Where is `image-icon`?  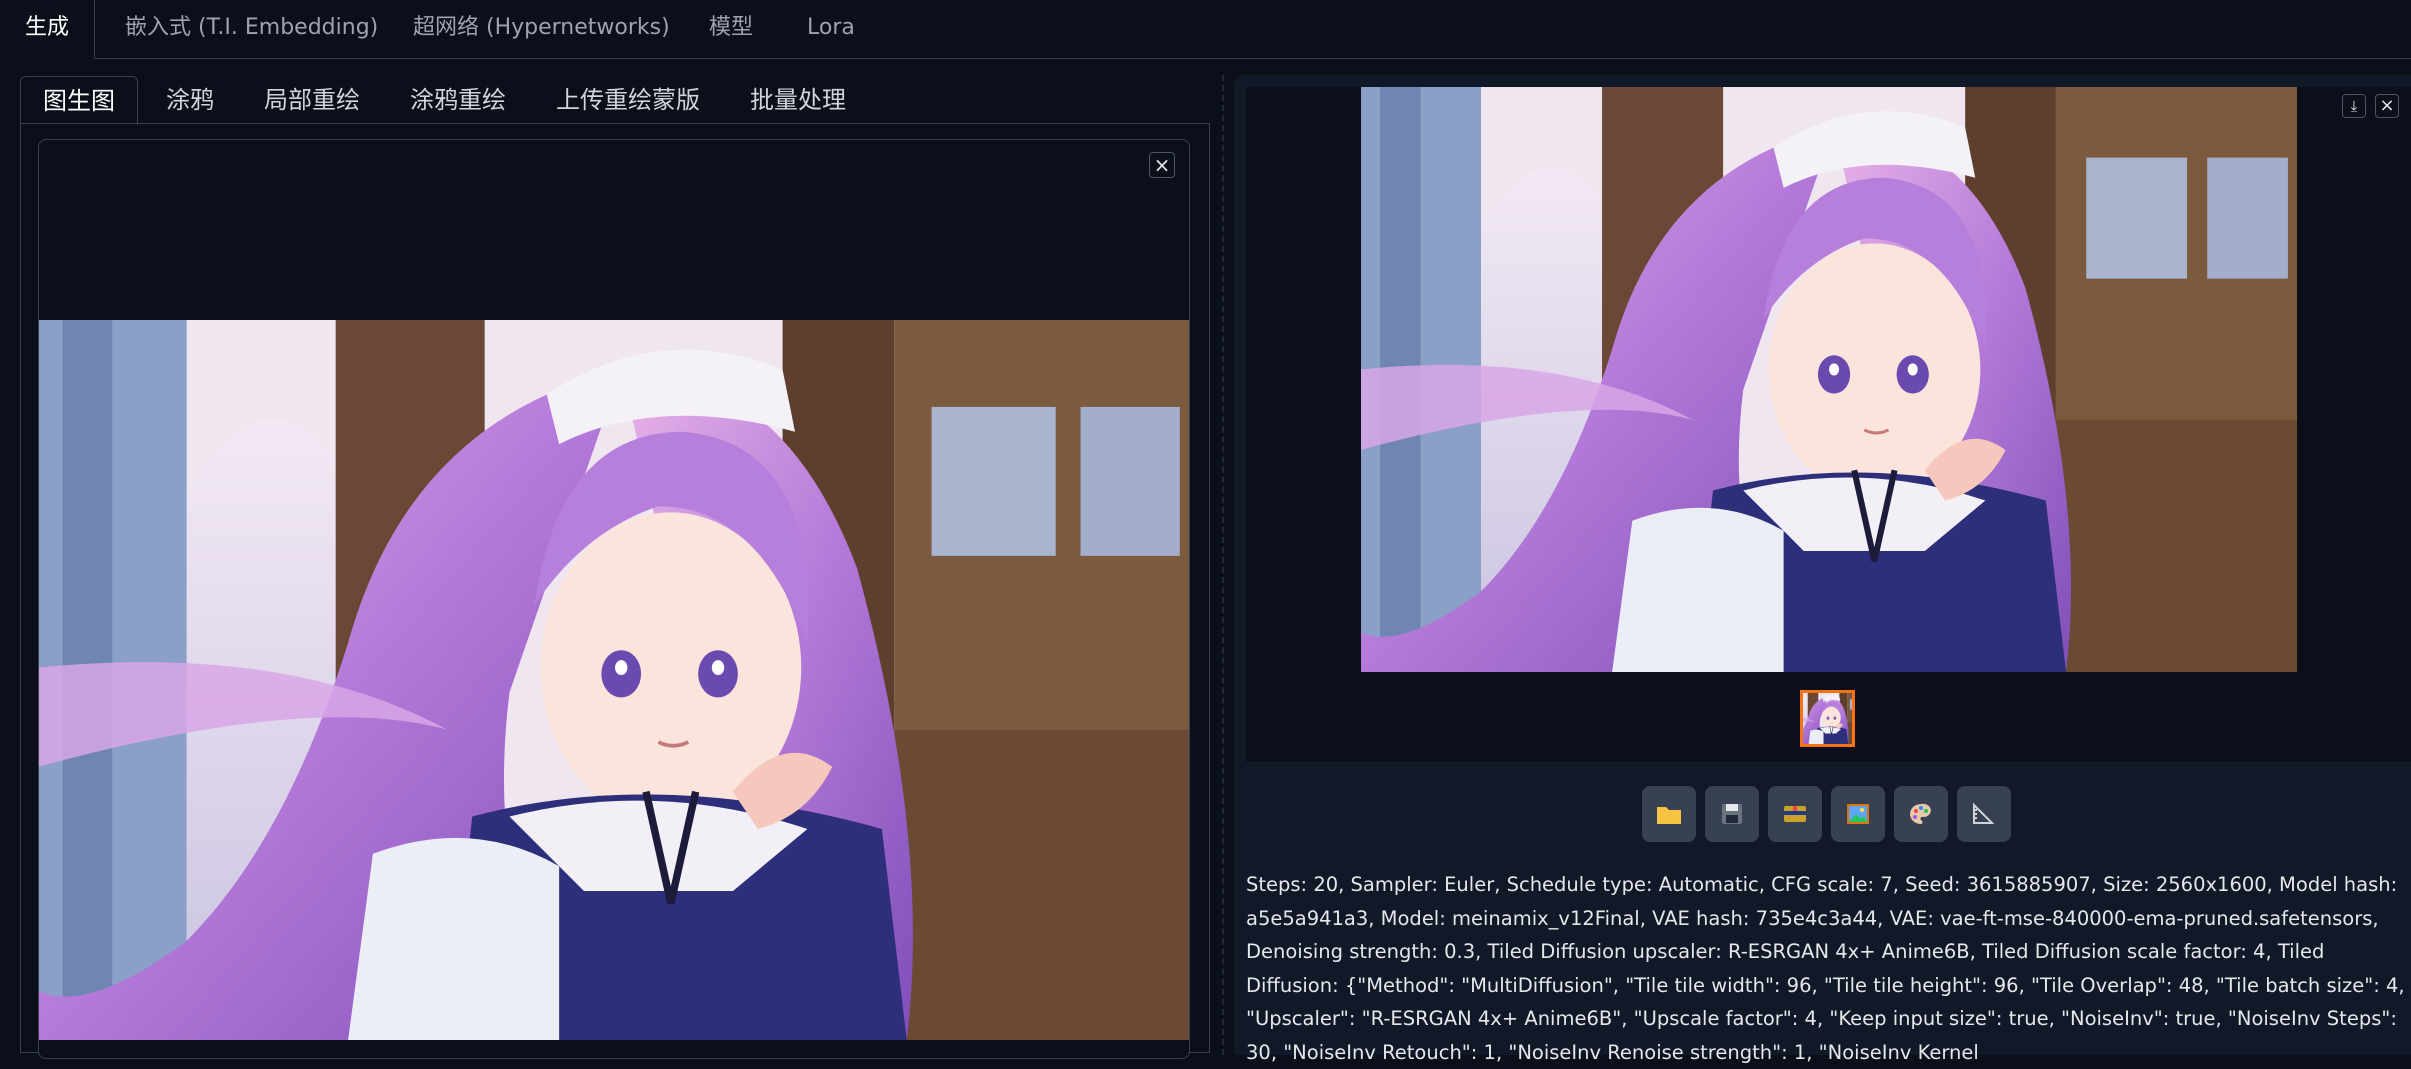
image-icon is located at coordinates (1858, 814).